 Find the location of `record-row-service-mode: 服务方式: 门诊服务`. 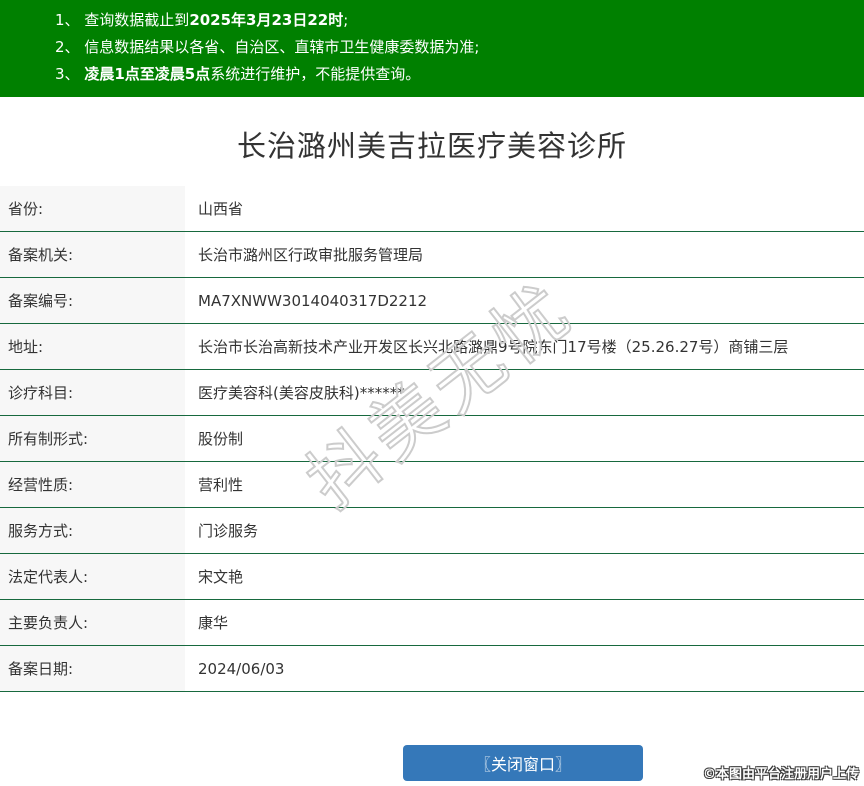

record-row-service-mode: 服务方式: 门诊服务 is located at coordinates (432, 531).